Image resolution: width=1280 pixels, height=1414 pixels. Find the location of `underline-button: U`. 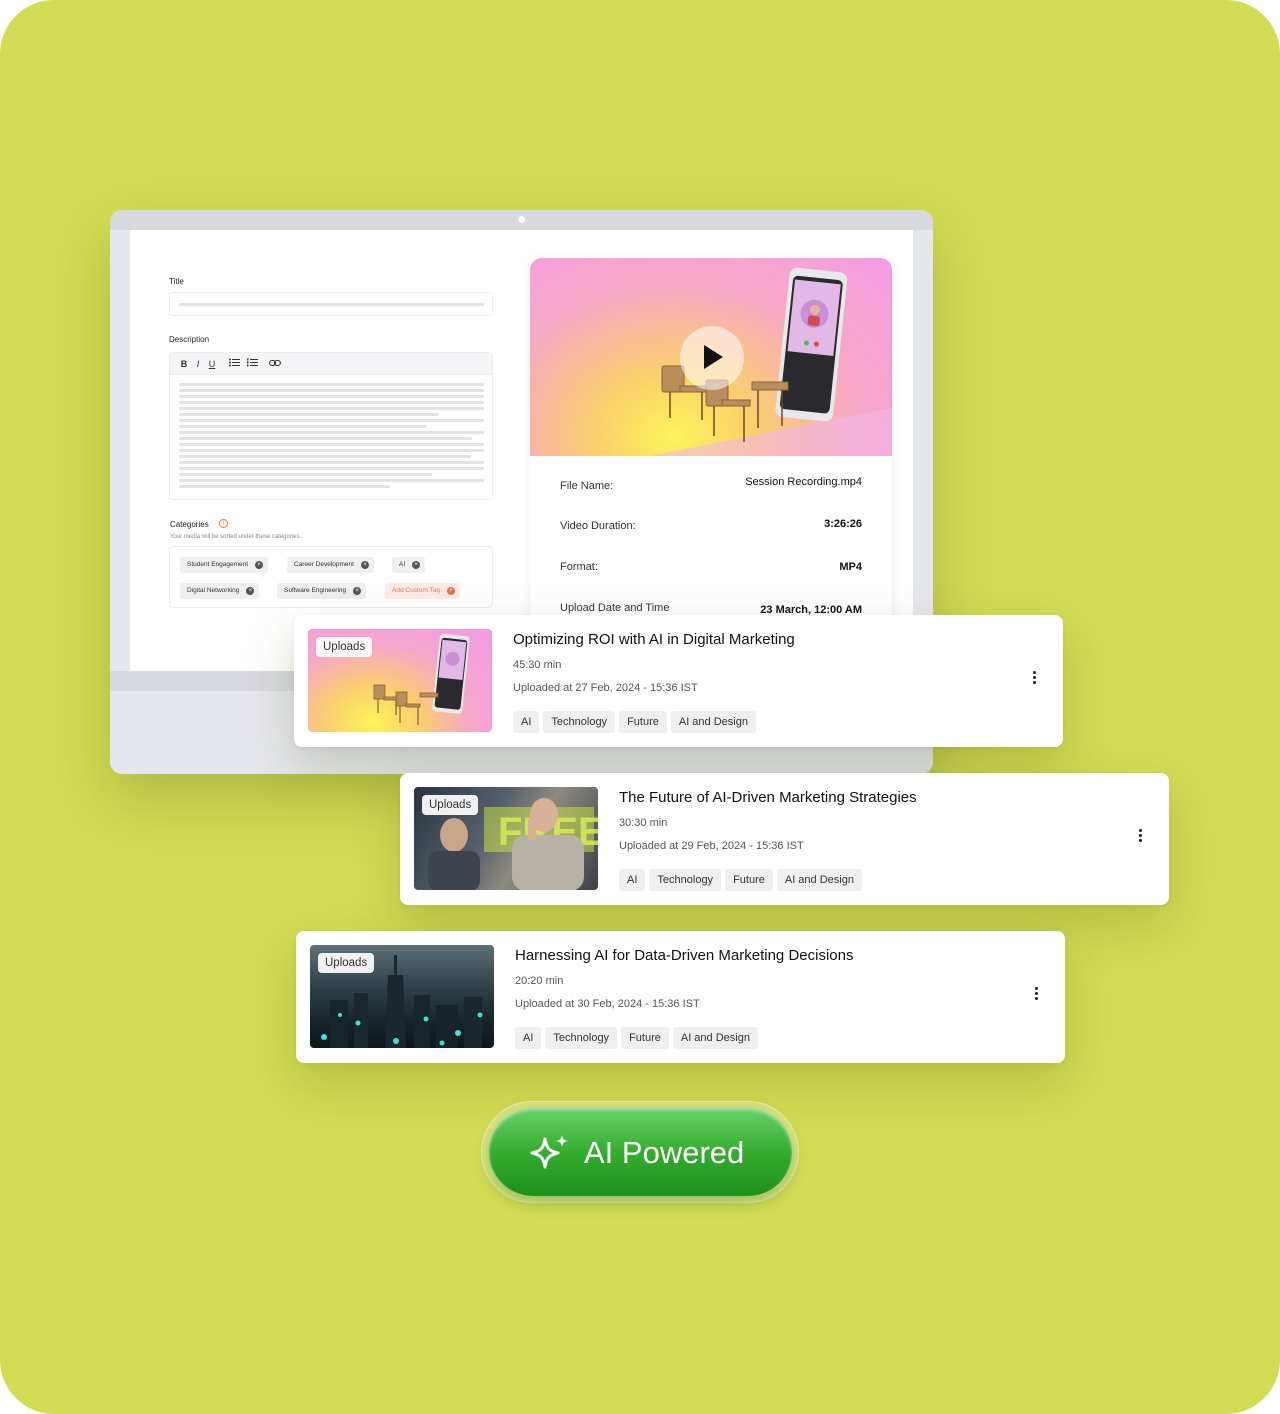

underline-button: U is located at coordinates (212, 364).